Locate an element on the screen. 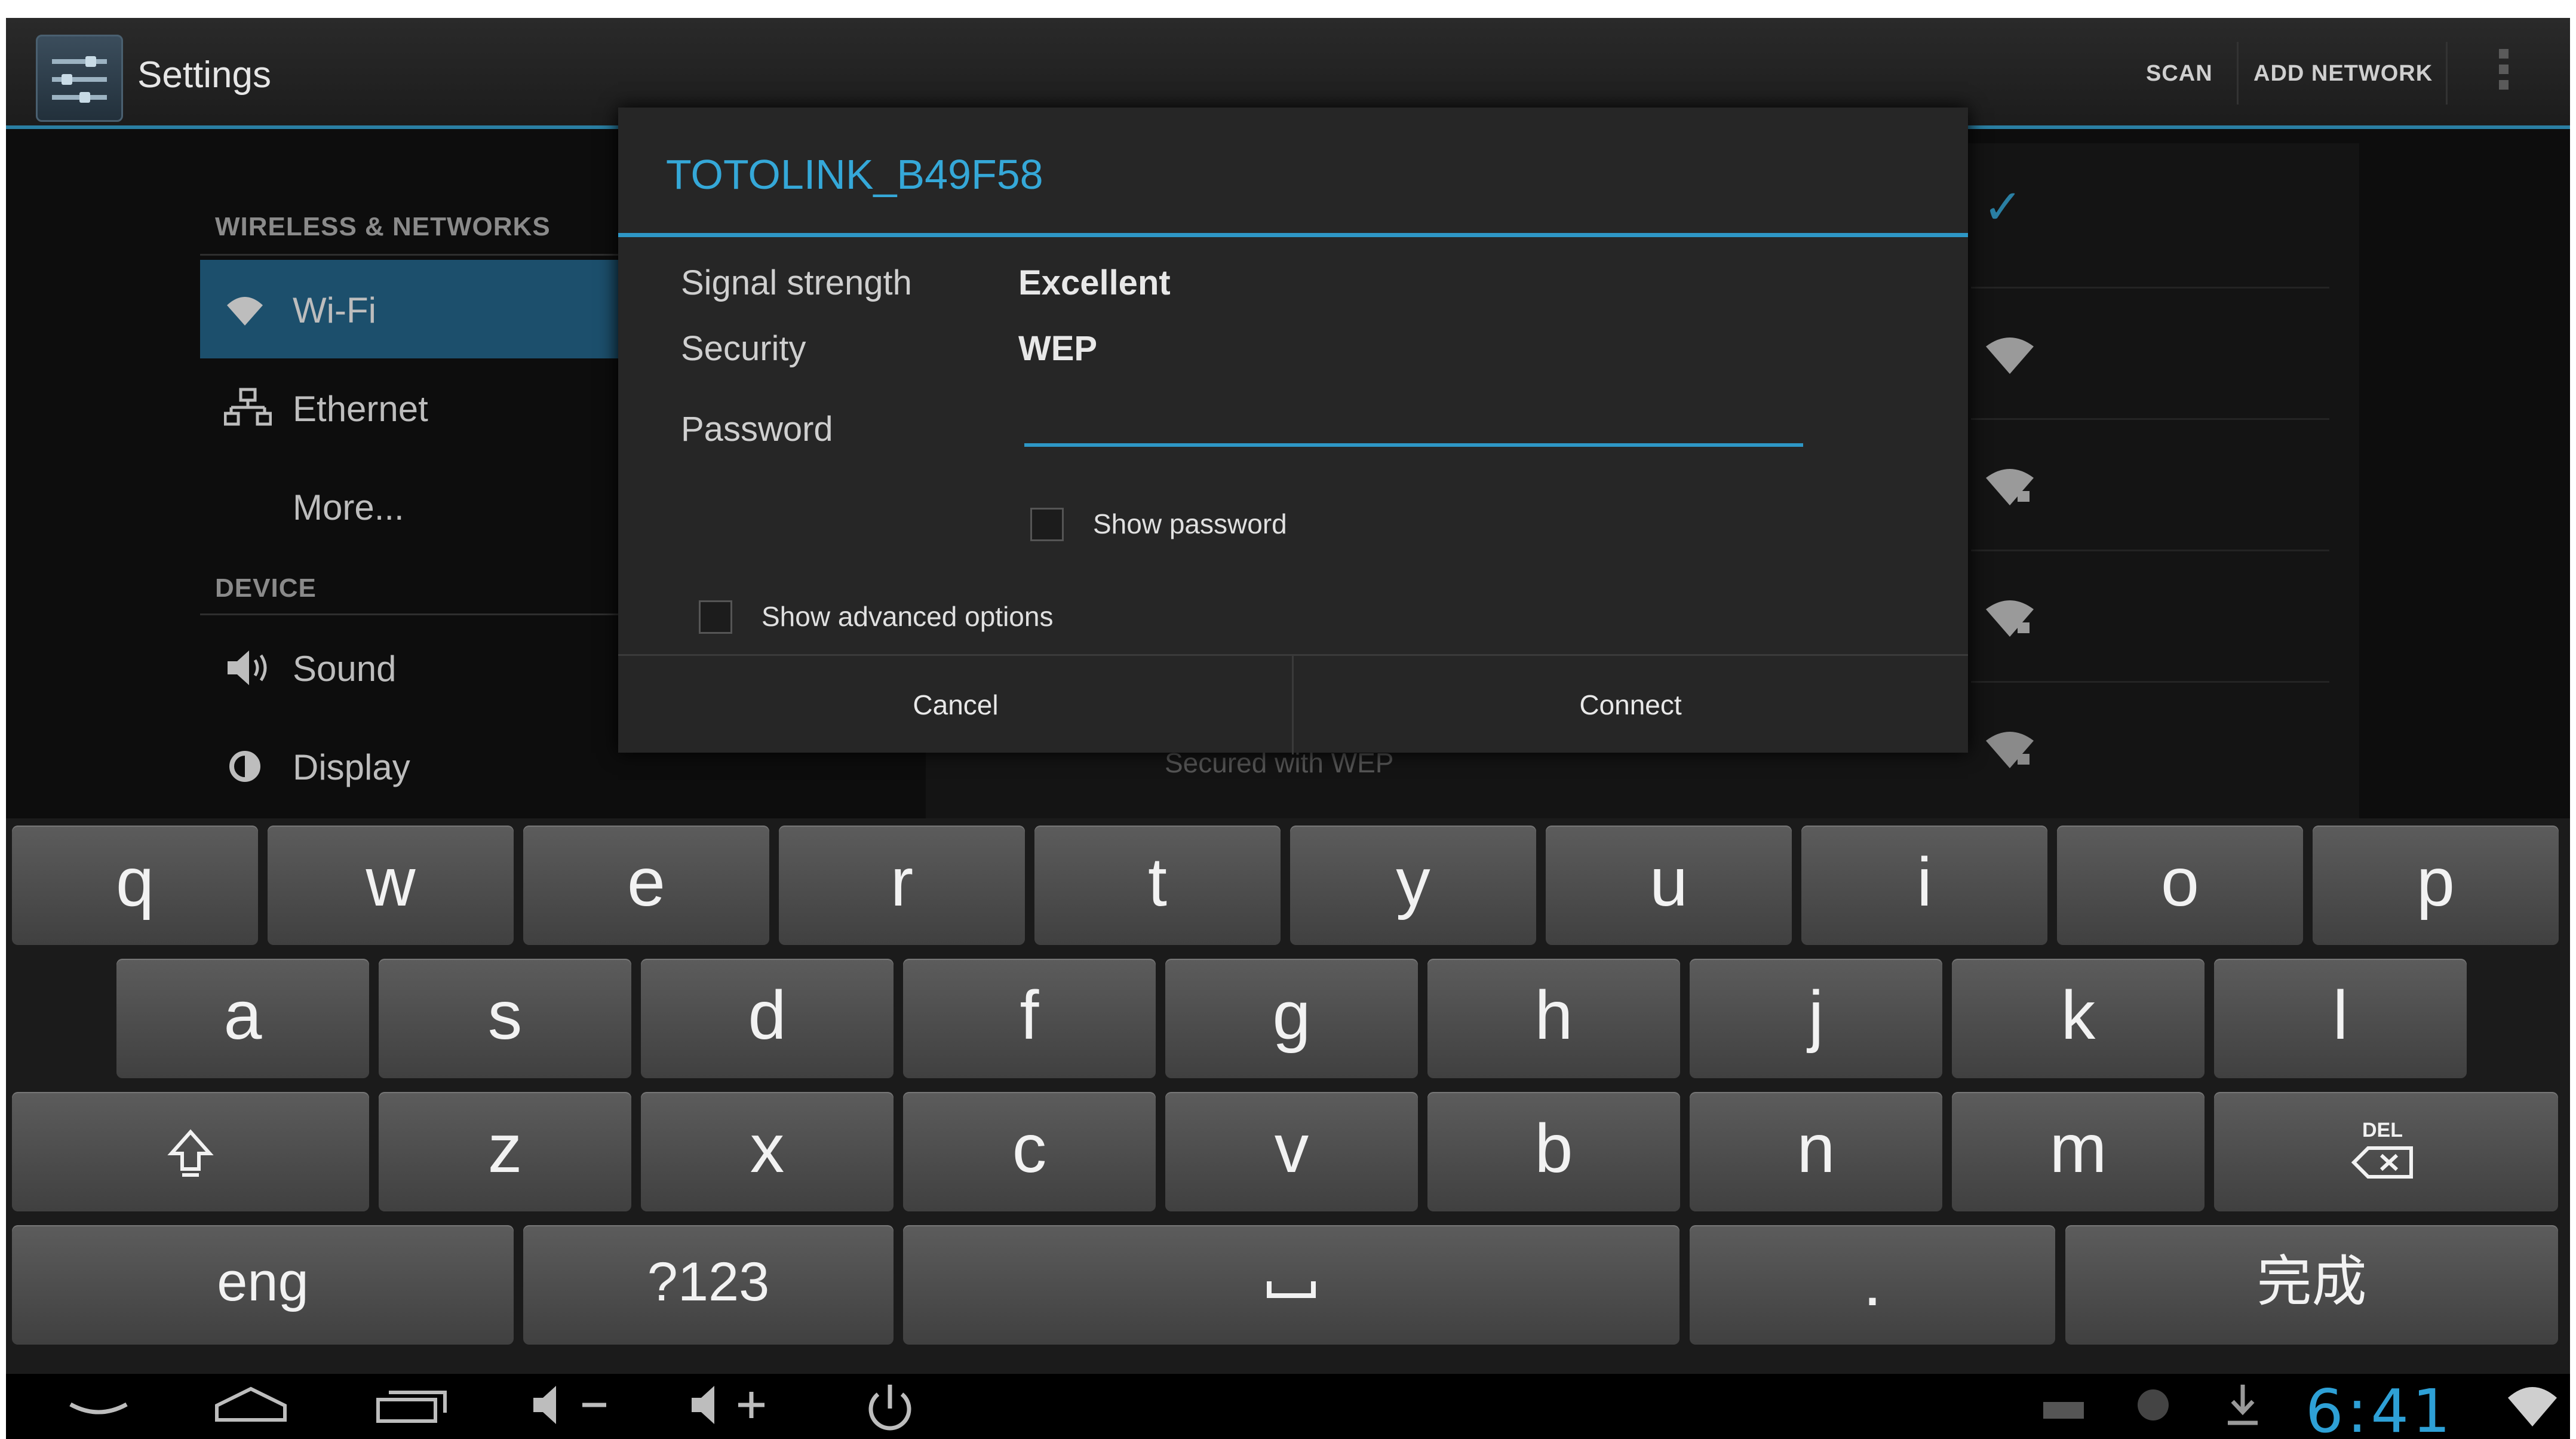  status-clock: 6:41 is located at coordinates (2379, 1407).